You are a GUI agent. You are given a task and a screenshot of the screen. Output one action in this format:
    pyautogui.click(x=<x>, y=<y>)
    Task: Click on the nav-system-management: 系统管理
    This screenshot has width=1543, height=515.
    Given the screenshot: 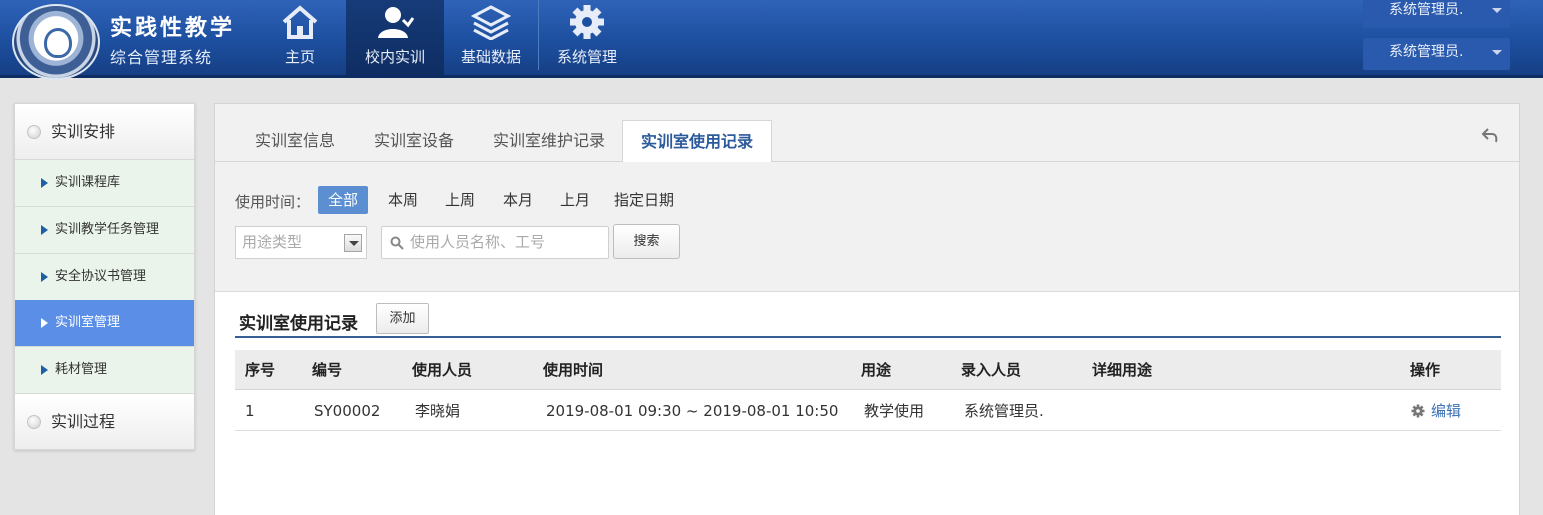 What is the action you would take?
    pyautogui.click(x=587, y=37)
    